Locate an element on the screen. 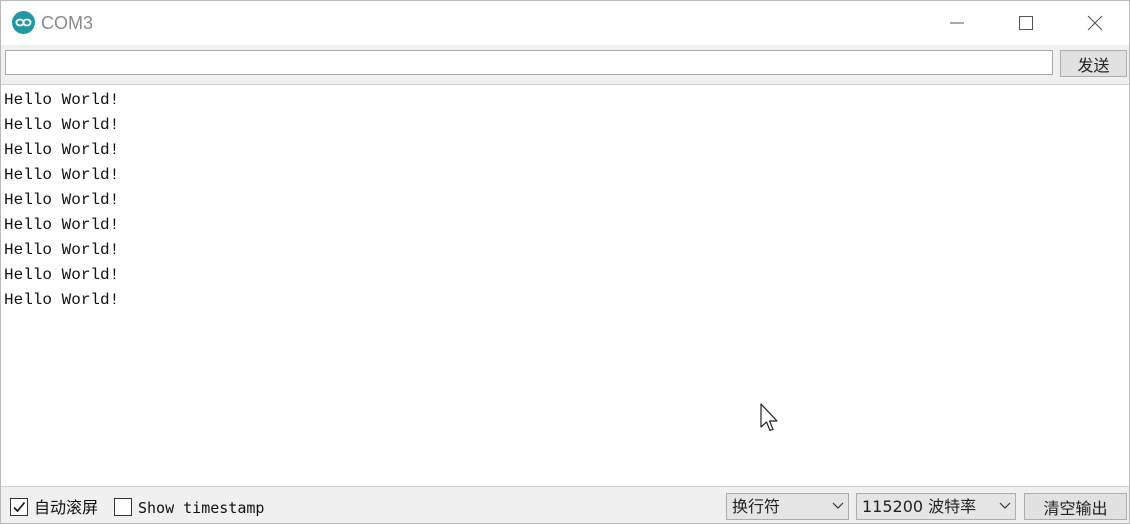  baud-rate-value: 115200 波特率 is located at coordinates (919, 506).